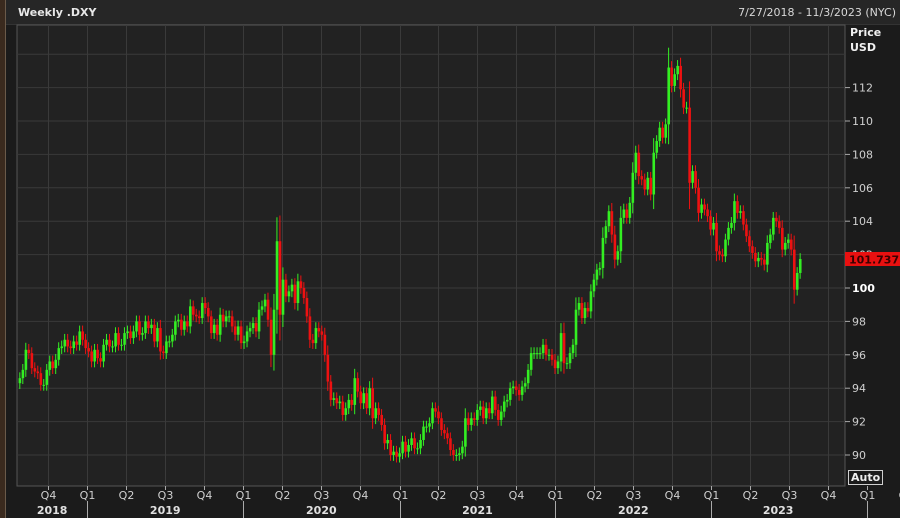 This screenshot has height=518, width=900. What do you see at coordinates (633, 510) in the screenshot?
I see `x-year-label: 2022` at bounding box center [633, 510].